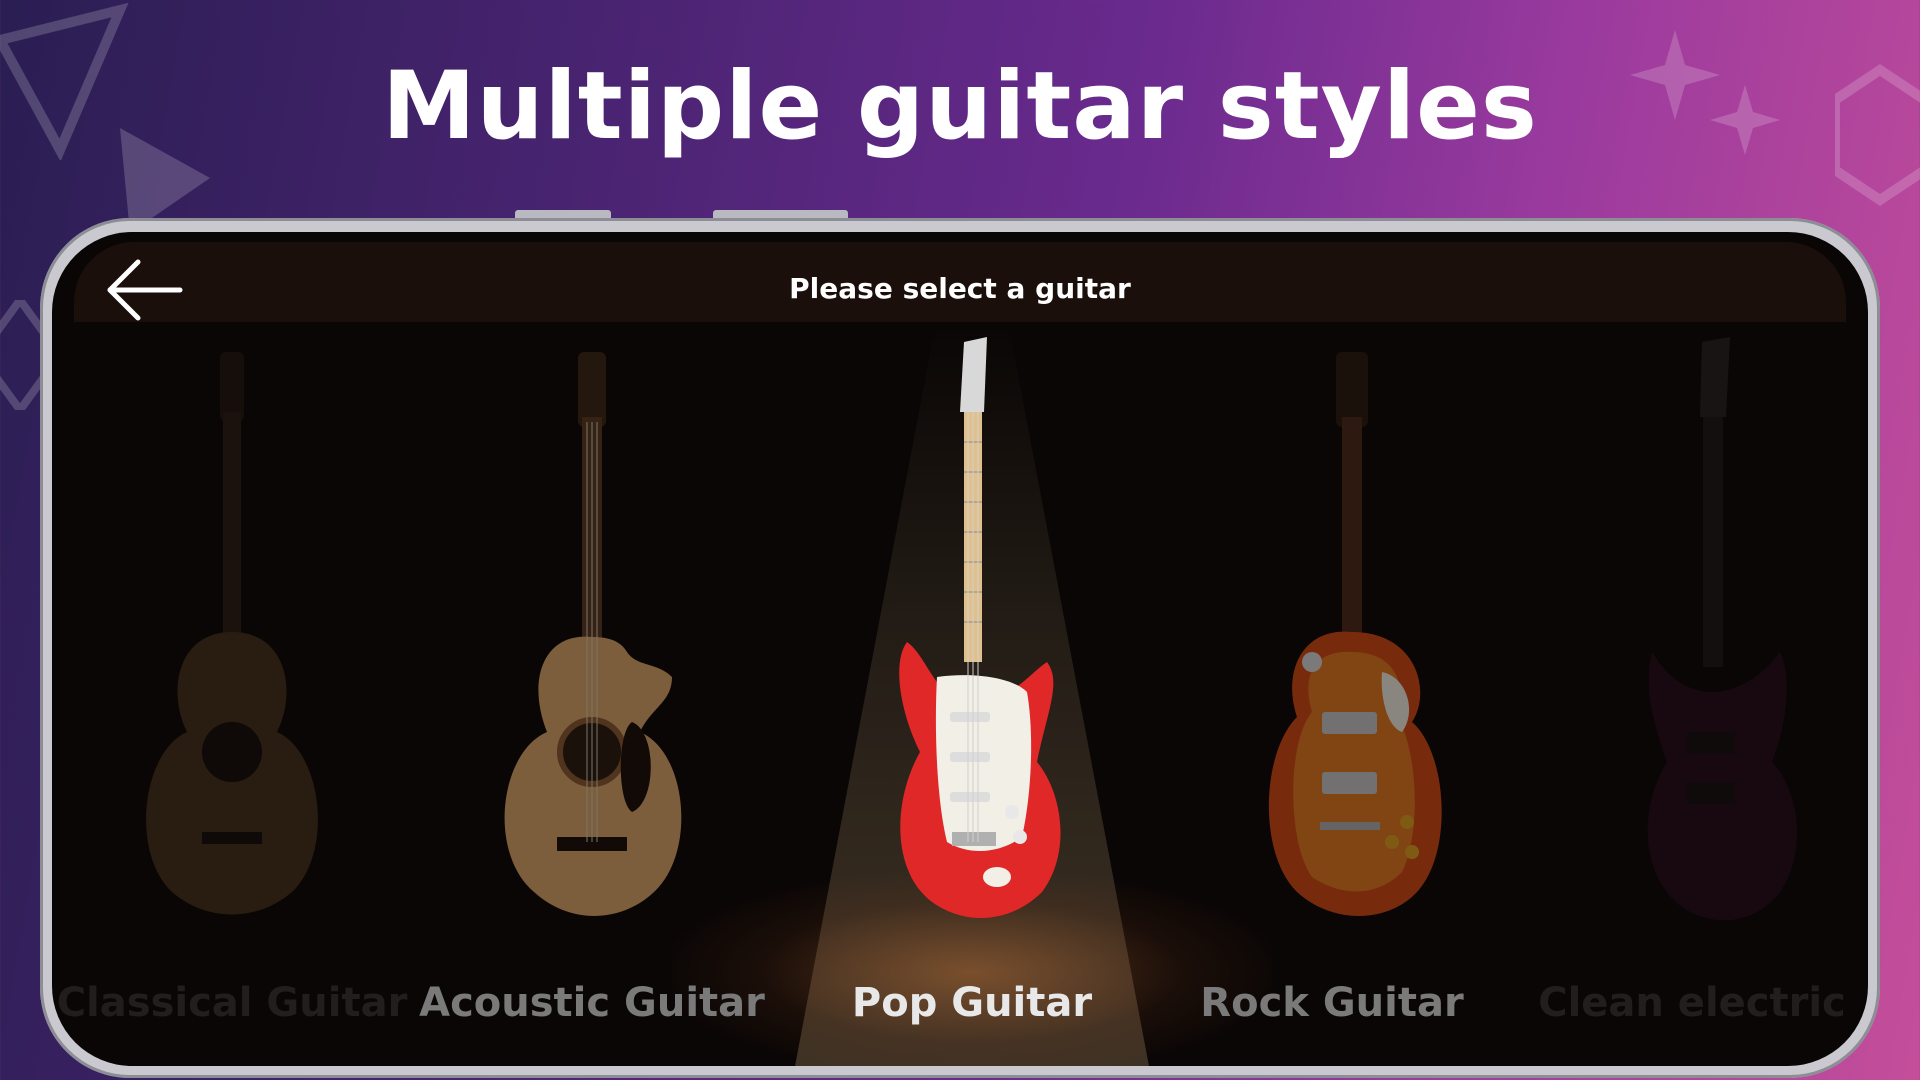 The height and width of the screenshot is (1080, 1920). What do you see at coordinates (232, 1003) in the screenshot?
I see `guitar-label-classical: Classical Guitar` at bounding box center [232, 1003].